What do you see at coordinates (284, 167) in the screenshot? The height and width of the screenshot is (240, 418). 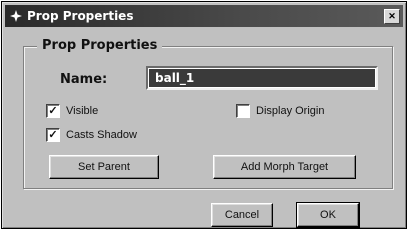 I see `add-morph-target-button: Add Morph Target` at bounding box center [284, 167].